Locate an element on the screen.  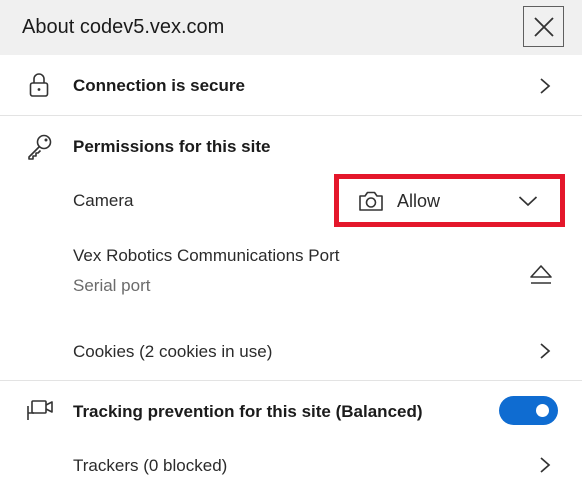
dialog-header: About codev5.vex.com is located at coordinates (291, 27).